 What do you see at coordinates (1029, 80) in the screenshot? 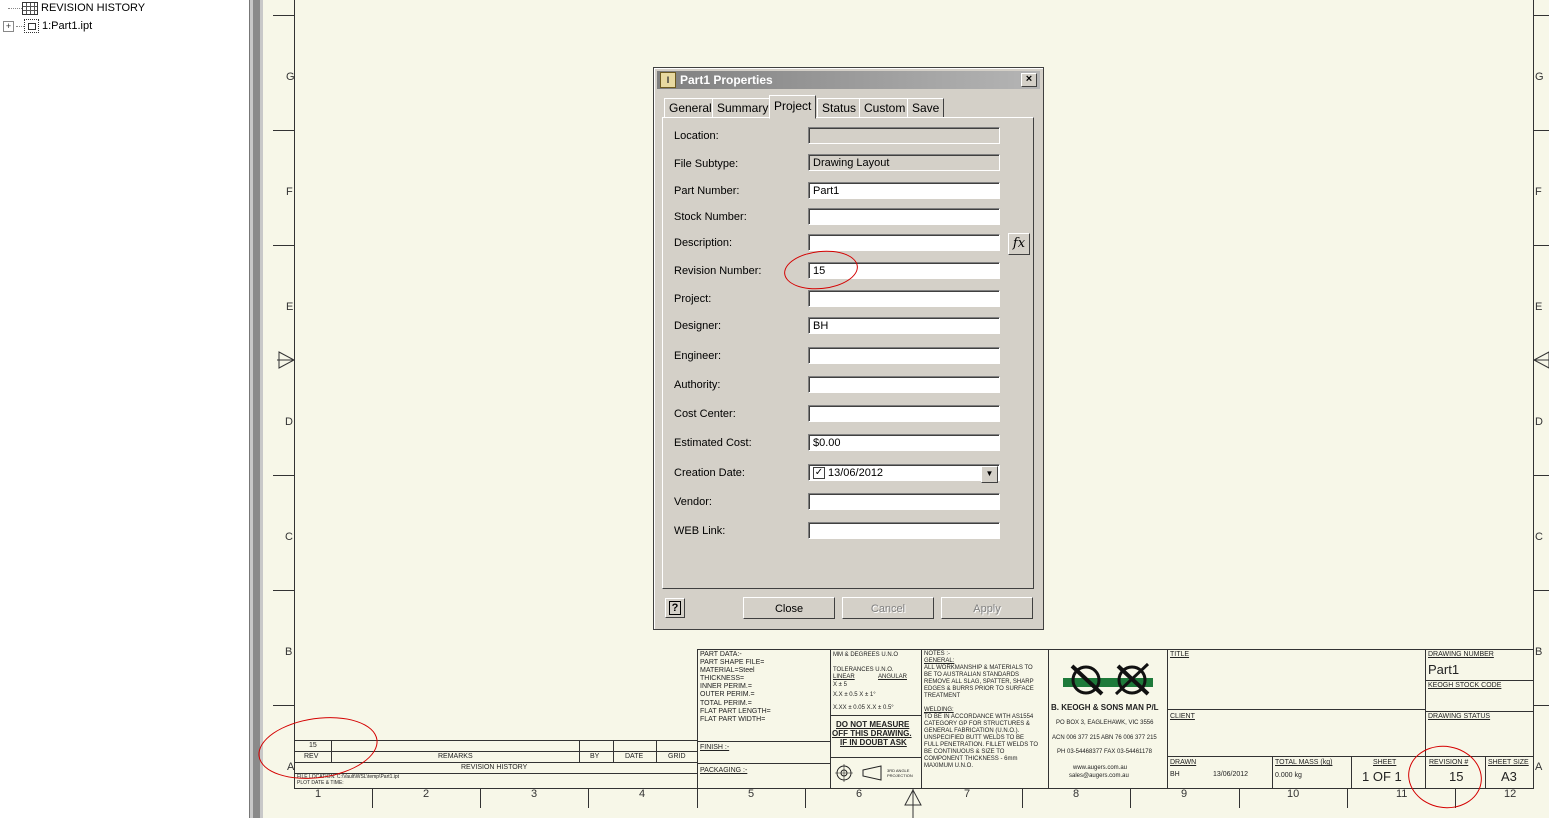
I see `close-icon: ×` at bounding box center [1029, 80].